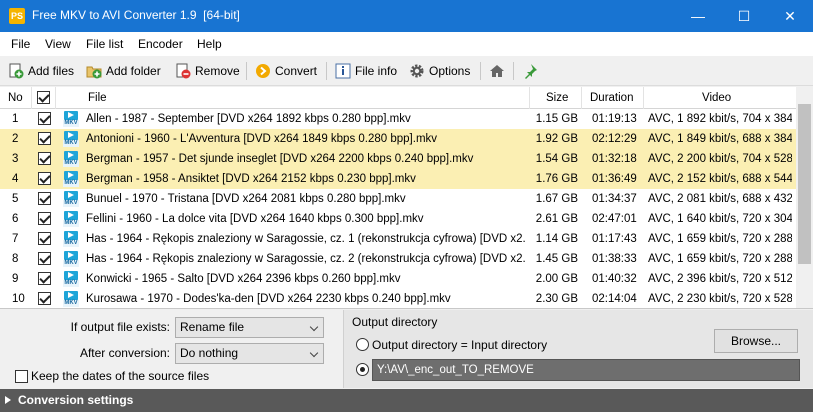  I want to click on row-video: AVC, 1 640 kbit/s, 720 x 304, so click(720, 219).